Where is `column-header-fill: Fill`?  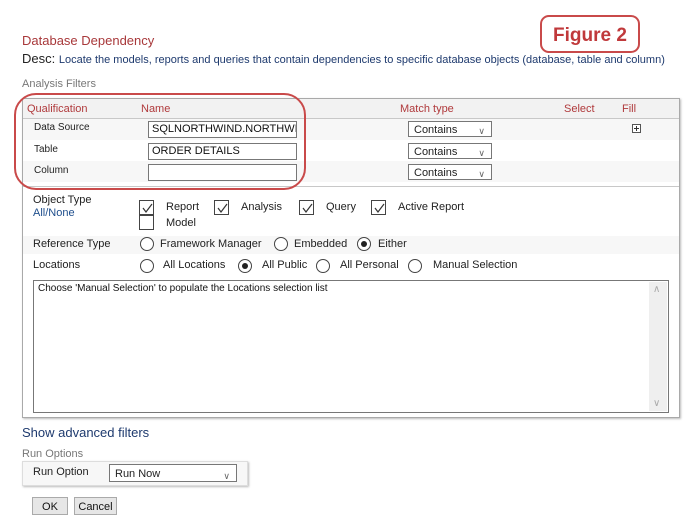 column-header-fill: Fill is located at coordinates (629, 109).